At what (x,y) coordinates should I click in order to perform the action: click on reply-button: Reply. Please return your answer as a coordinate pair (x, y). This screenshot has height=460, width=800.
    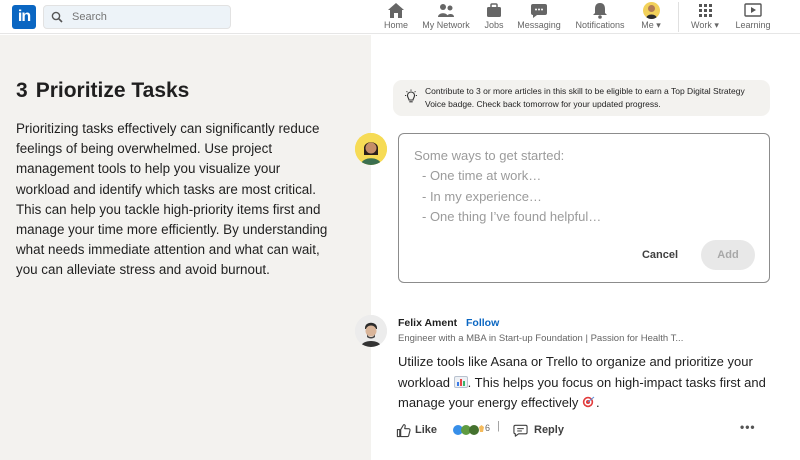
    Looking at the image, I should click on (538, 430).